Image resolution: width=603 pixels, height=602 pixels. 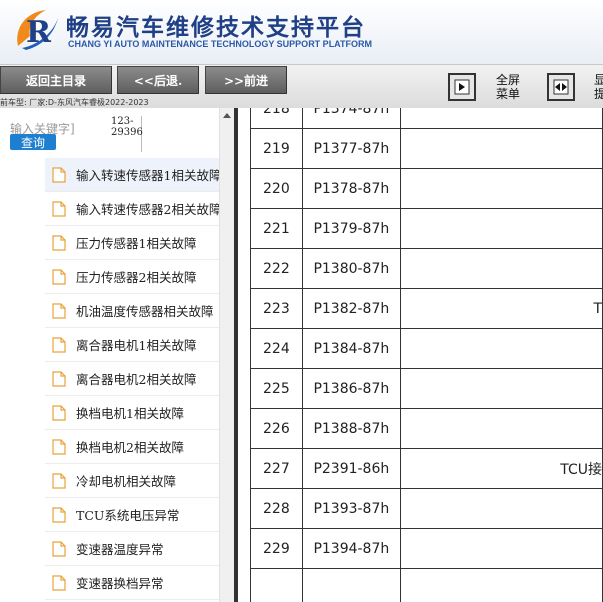 I want to click on table-row: 223 P1382-87h T, so click(x=426, y=308).